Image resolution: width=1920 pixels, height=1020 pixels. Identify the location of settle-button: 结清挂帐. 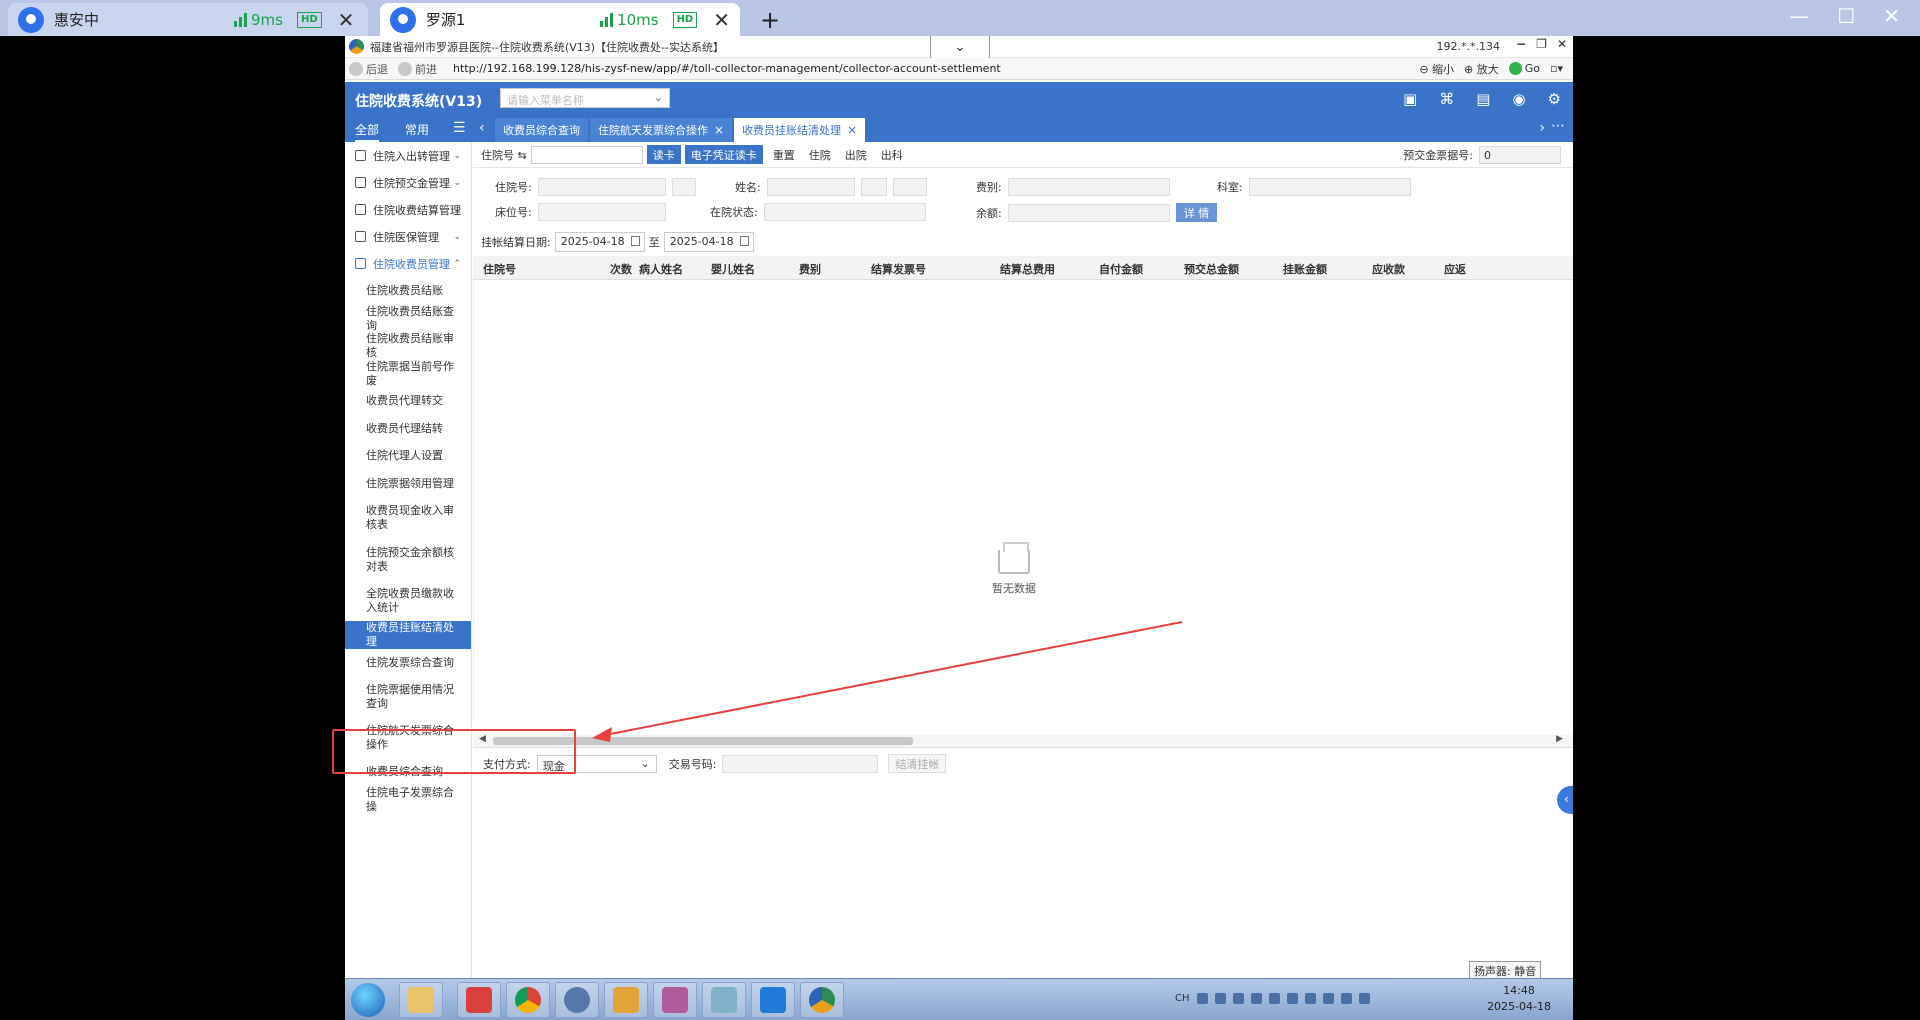
(917, 763).